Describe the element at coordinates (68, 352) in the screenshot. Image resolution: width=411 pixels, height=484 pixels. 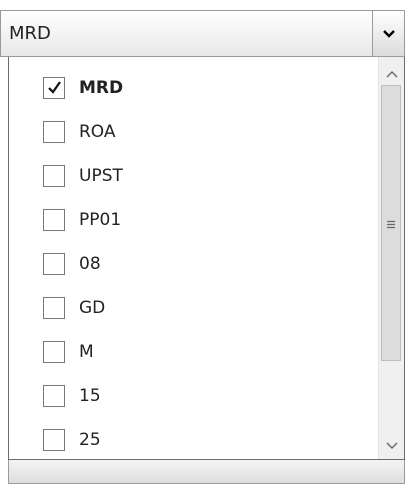
I see `list-item: M` at that location.